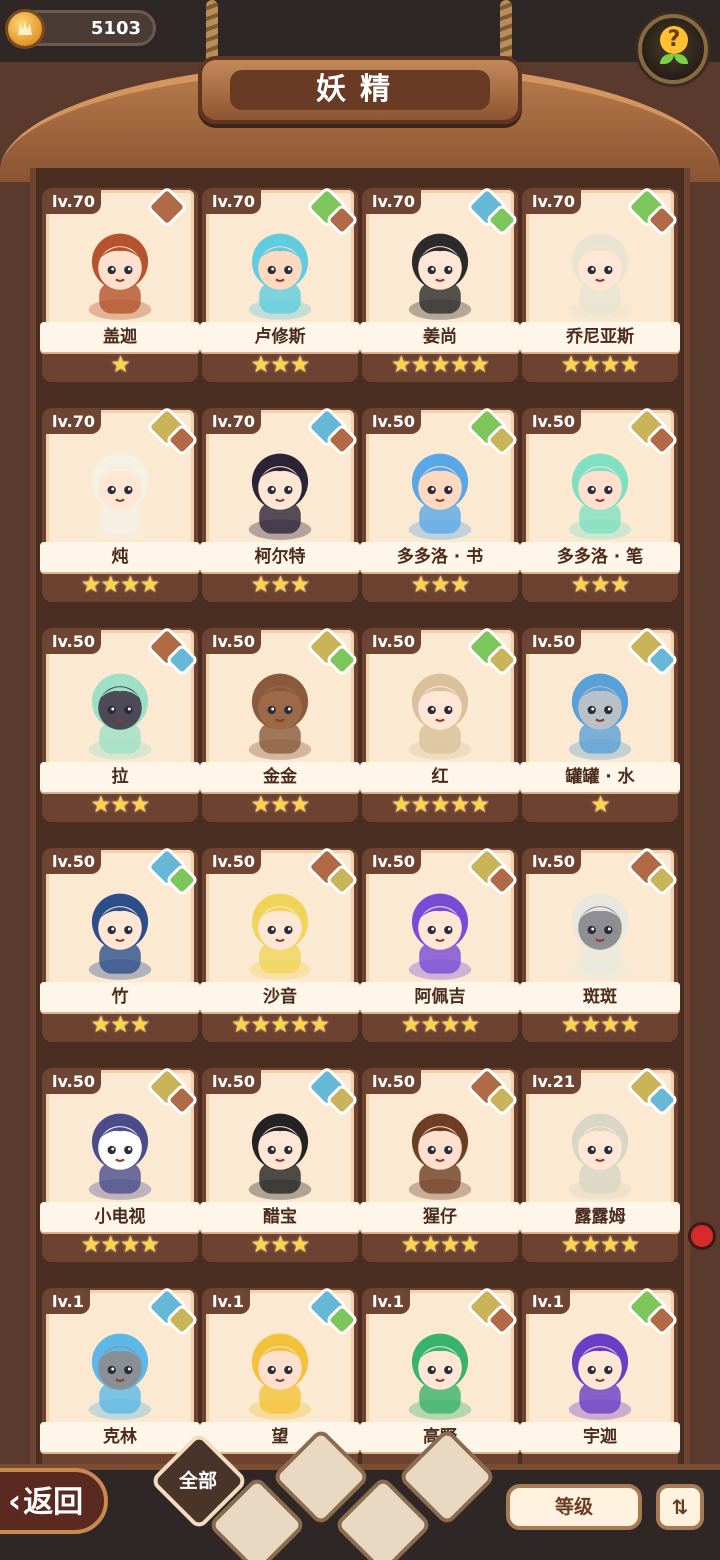 The height and width of the screenshot is (1560, 720). I want to click on fairy-card: lv.70 盖迦 ★, so click(120, 283).